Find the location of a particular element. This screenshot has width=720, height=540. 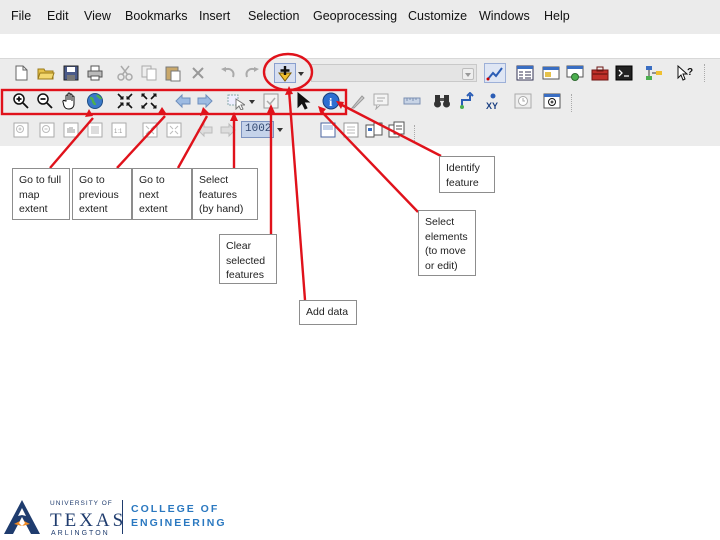

editor-icon is located at coordinates (495, 73).